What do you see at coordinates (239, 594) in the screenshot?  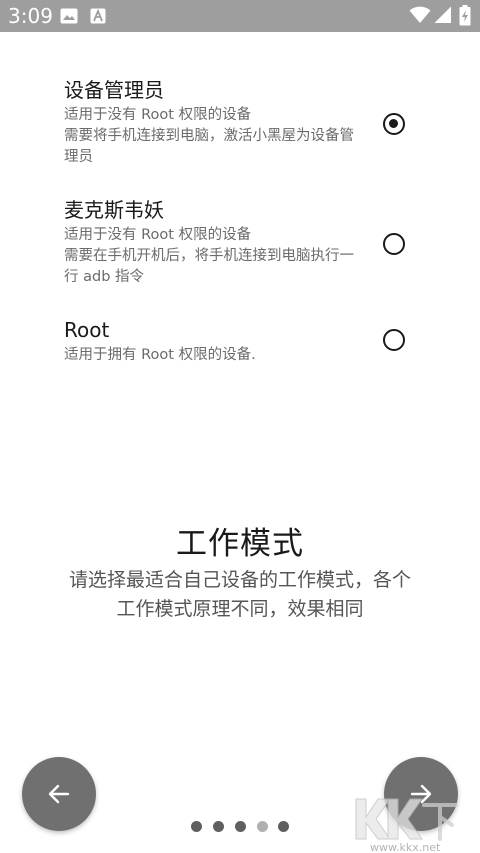 I see `page-subtitle: 请选择最适合自己设备的工作模式，各个工作模式原理不同，效果相同` at bounding box center [239, 594].